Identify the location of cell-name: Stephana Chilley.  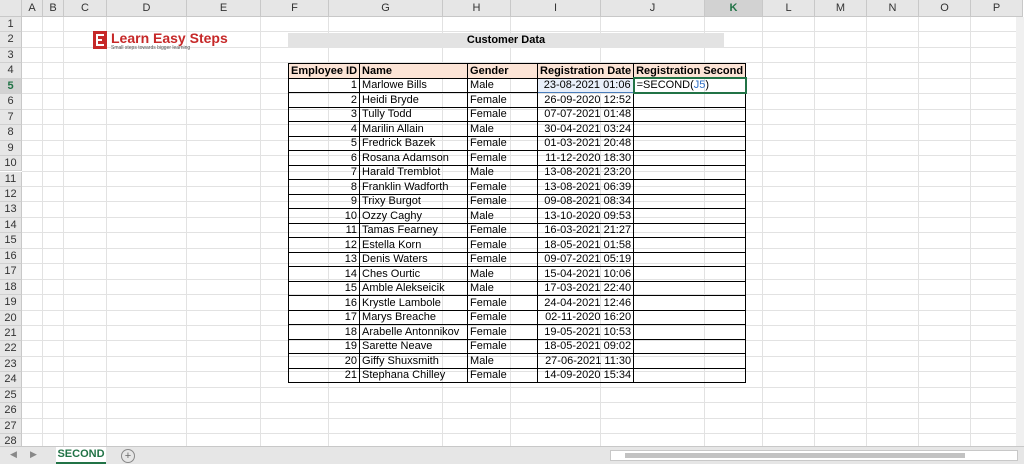
(414, 375).